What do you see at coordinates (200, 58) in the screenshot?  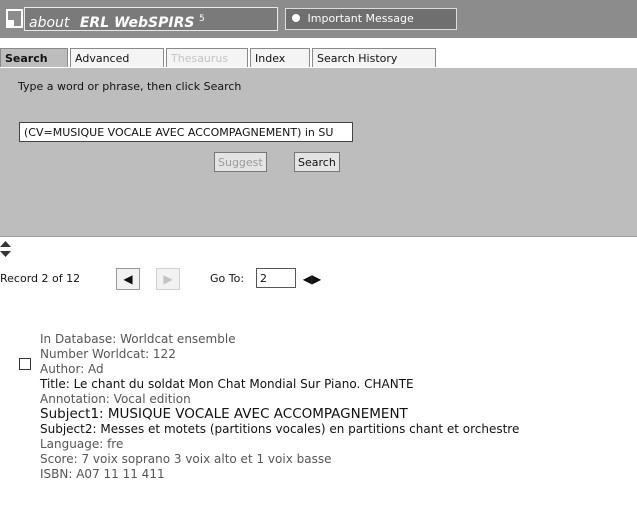 I see `tab-label: Thesaurus` at bounding box center [200, 58].